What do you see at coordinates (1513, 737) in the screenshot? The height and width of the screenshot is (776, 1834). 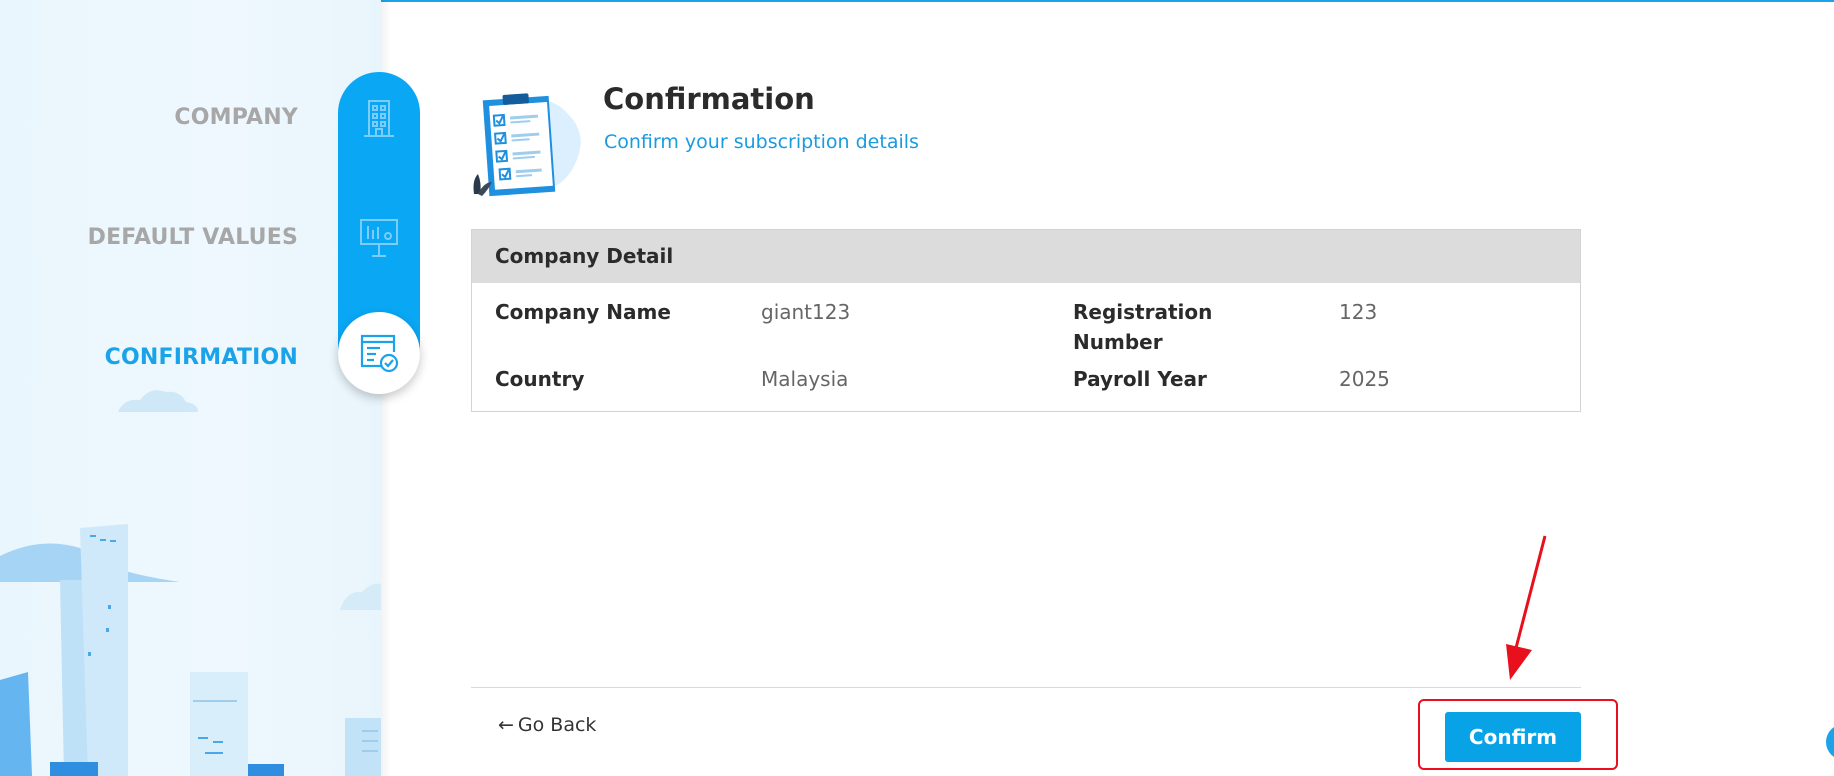 I see `confirm-button: Confirm` at bounding box center [1513, 737].